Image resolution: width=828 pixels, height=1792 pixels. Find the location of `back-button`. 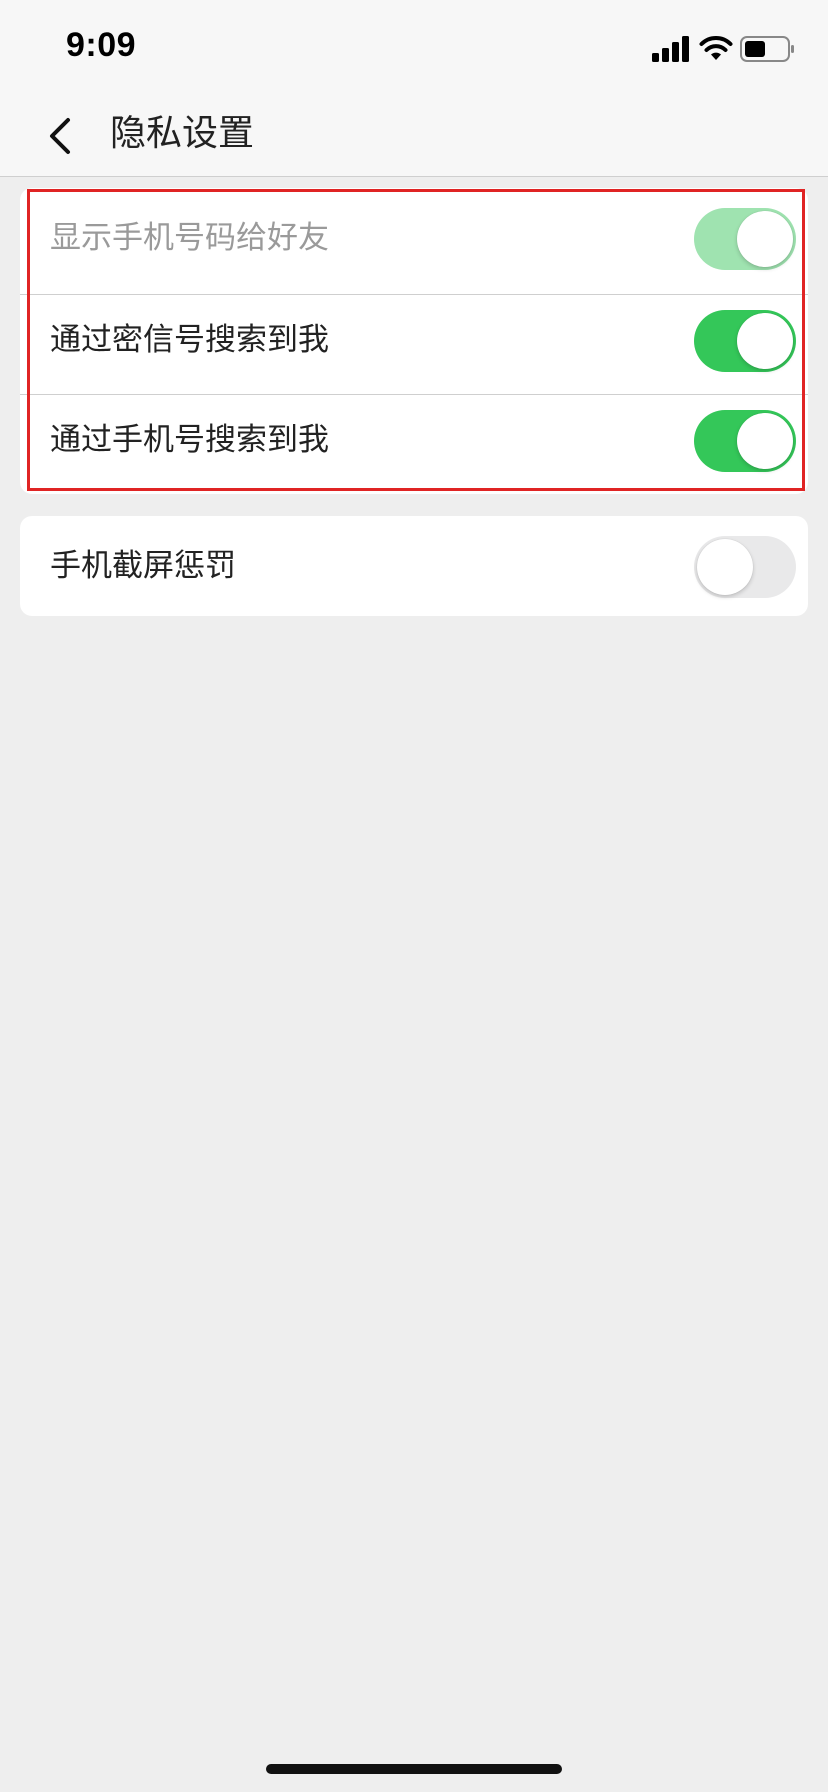

back-button is located at coordinates (62, 136).